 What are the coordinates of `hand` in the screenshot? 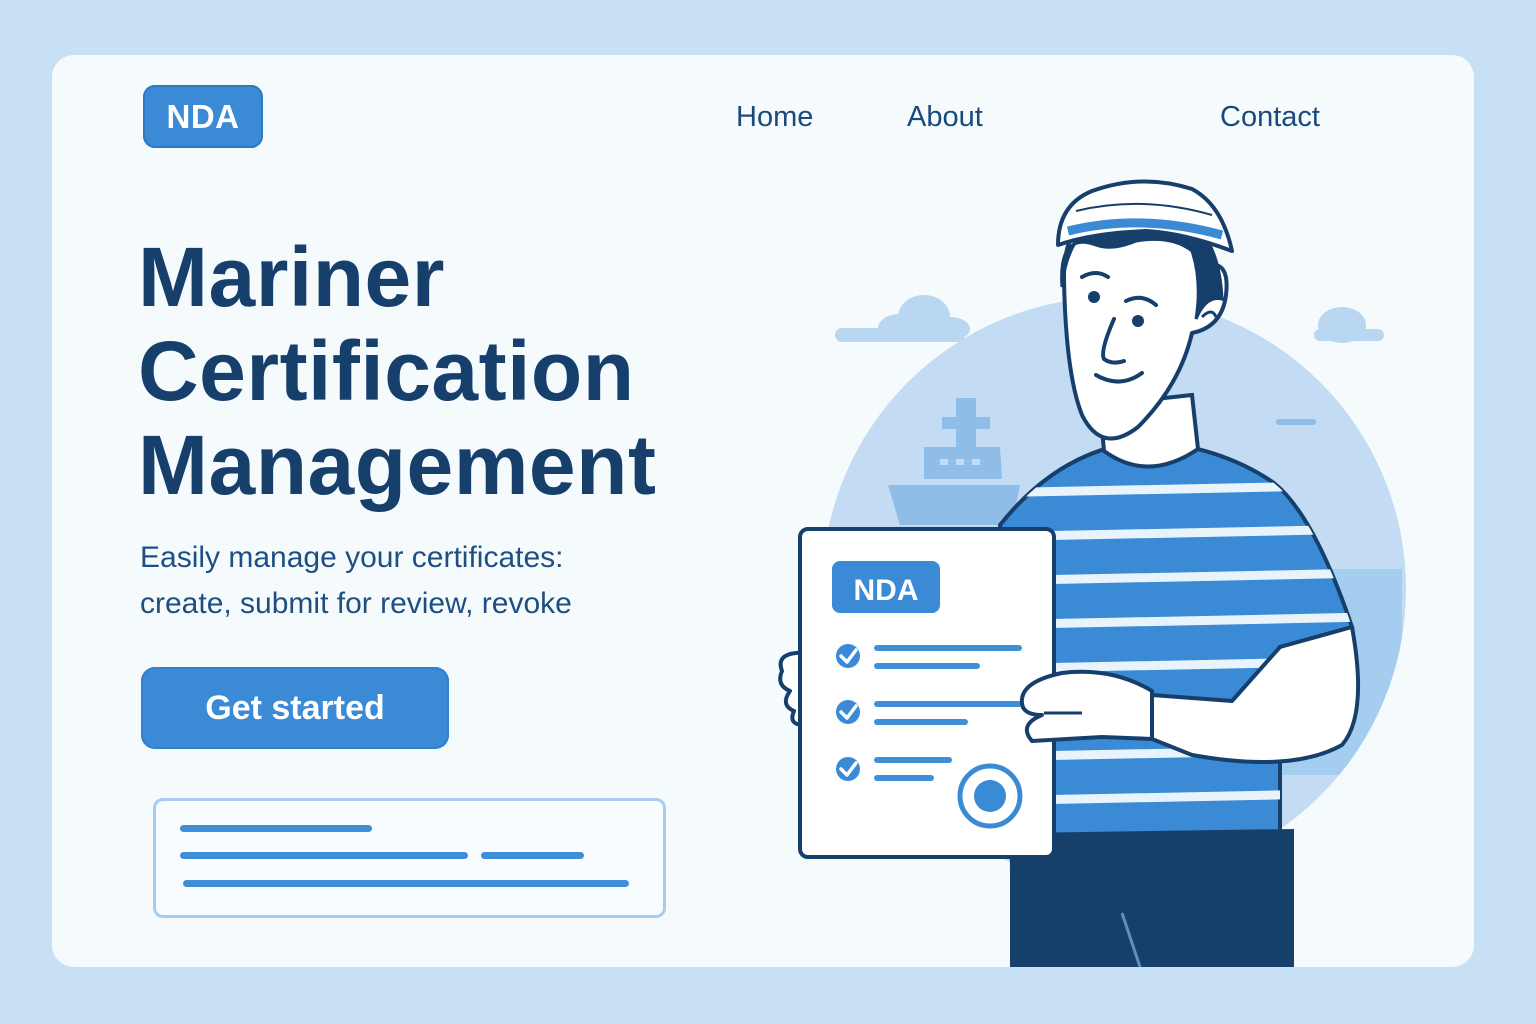 It's located at (1086, 706).